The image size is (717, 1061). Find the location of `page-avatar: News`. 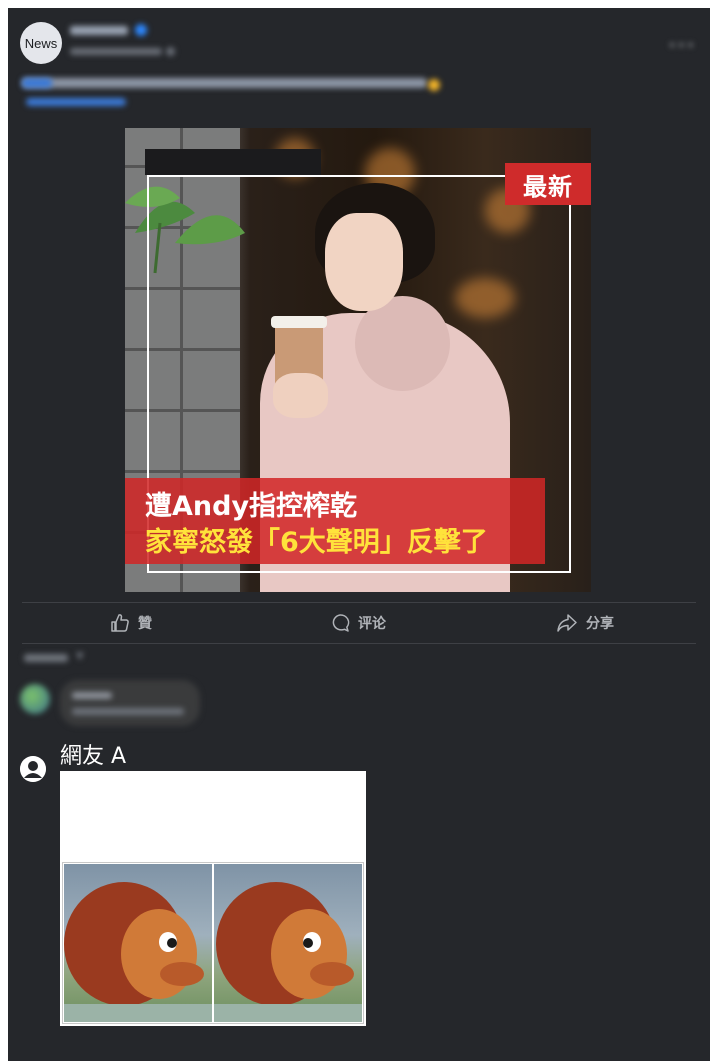

page-avatar: News is located at coordinates (41, 43).